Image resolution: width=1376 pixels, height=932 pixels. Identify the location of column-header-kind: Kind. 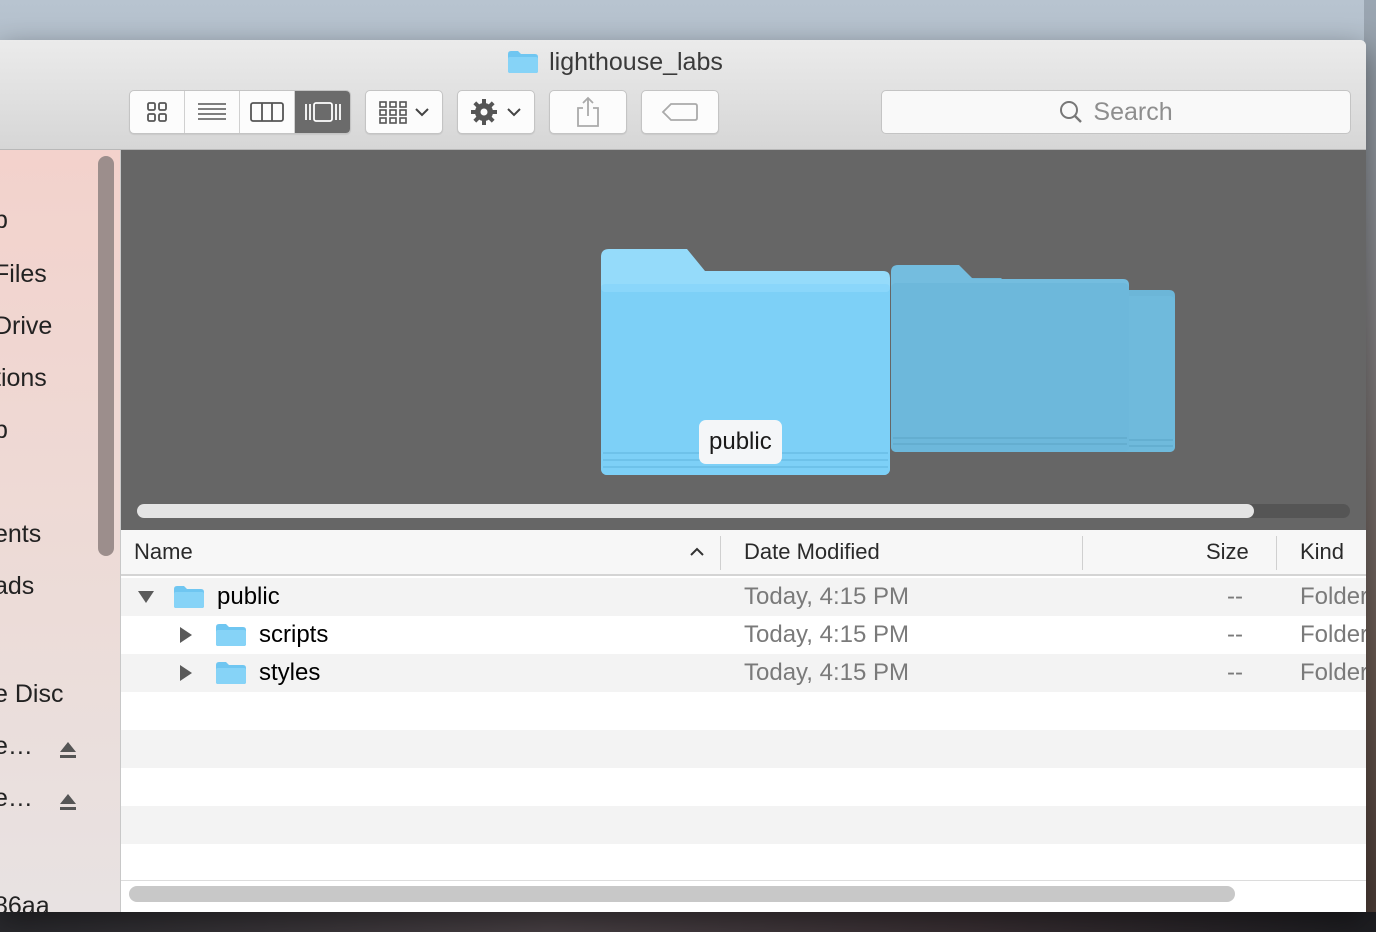
(1322, 552).